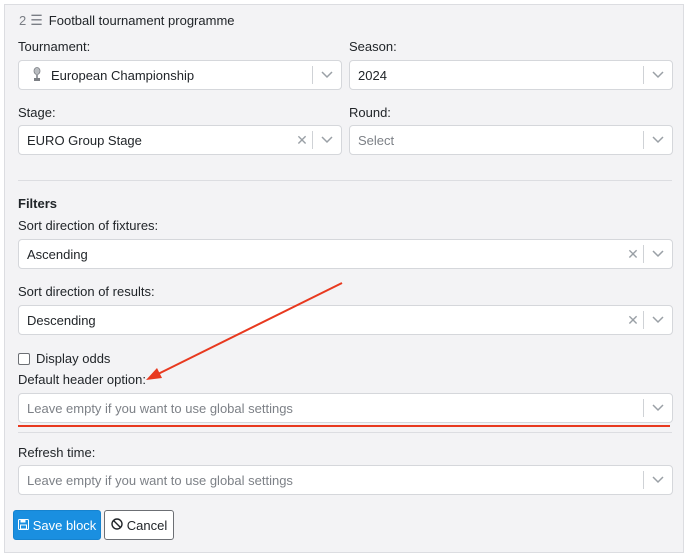  I want to click on filters-heading: Filters, so click(38, 203).